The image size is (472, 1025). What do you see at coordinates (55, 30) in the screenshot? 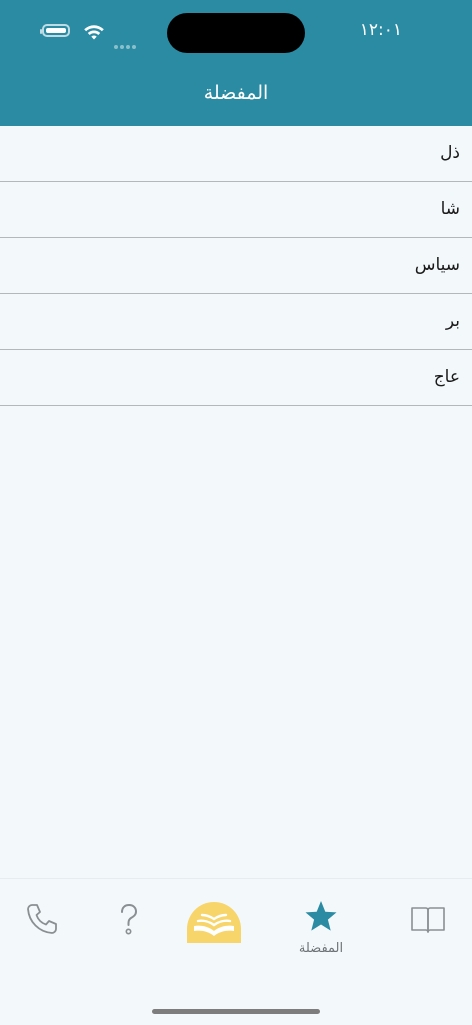
I see `battery-icon` at bounding box center [55, 30].